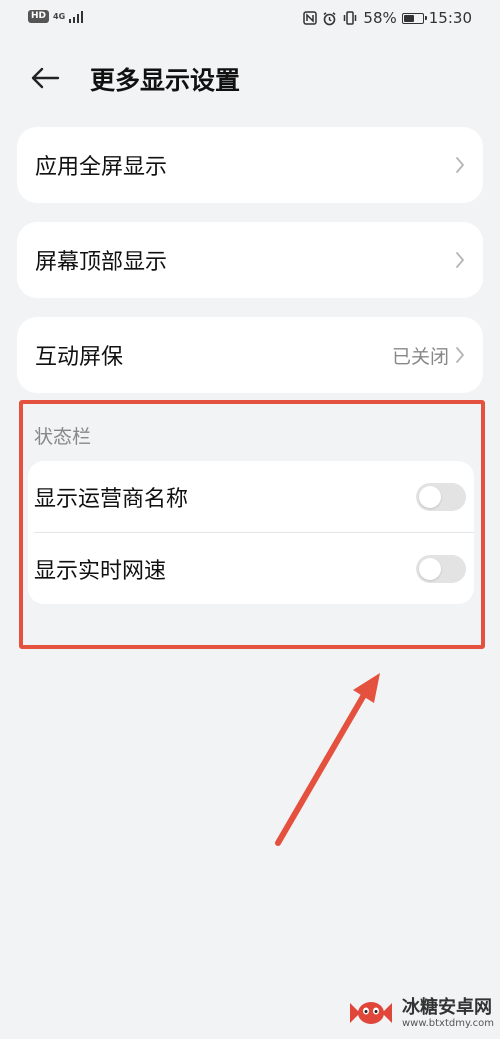 This screenshot has width=500, height=1039. Describe the element at coordinates (39, 16) in the screenshot. I see `hd-badge: HD` at that location.